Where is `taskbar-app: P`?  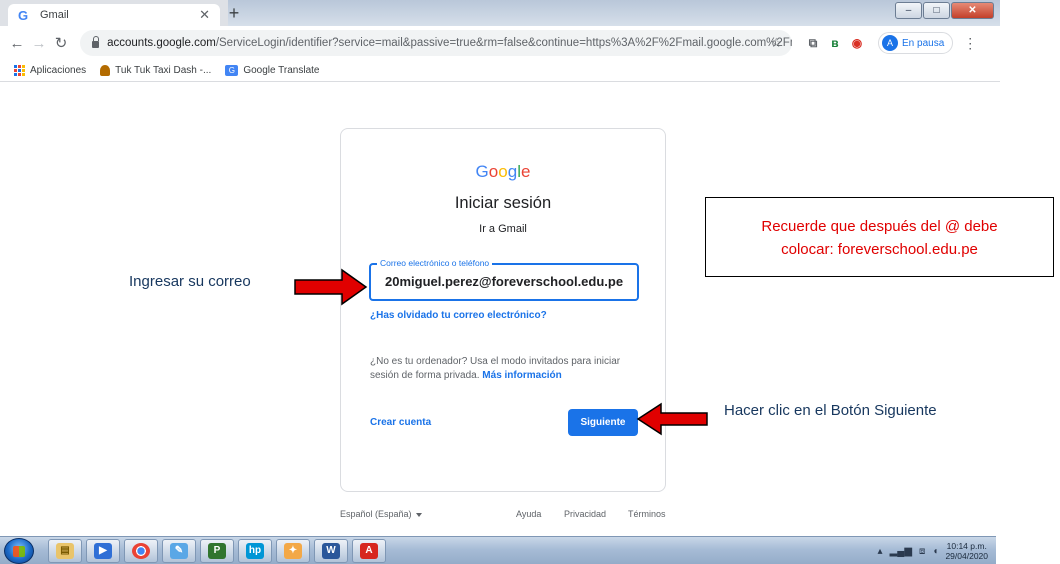
taskbar-app: P is located at coordinates (217, 551).